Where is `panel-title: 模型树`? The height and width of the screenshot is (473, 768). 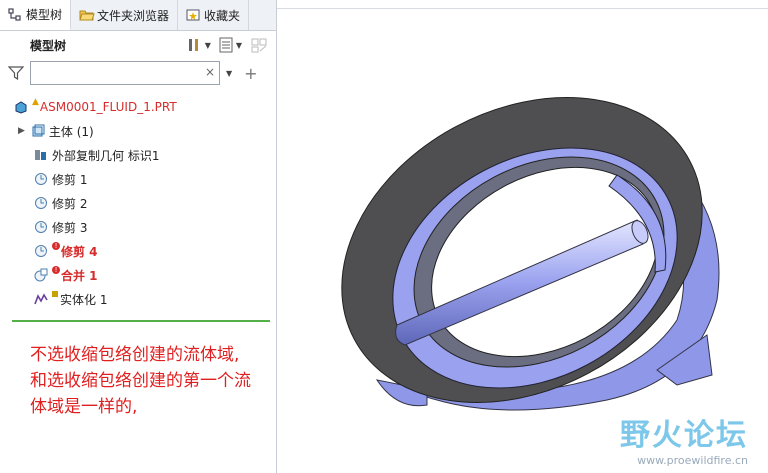
panel-title: 模型树 is located at coordinates (48, 45).